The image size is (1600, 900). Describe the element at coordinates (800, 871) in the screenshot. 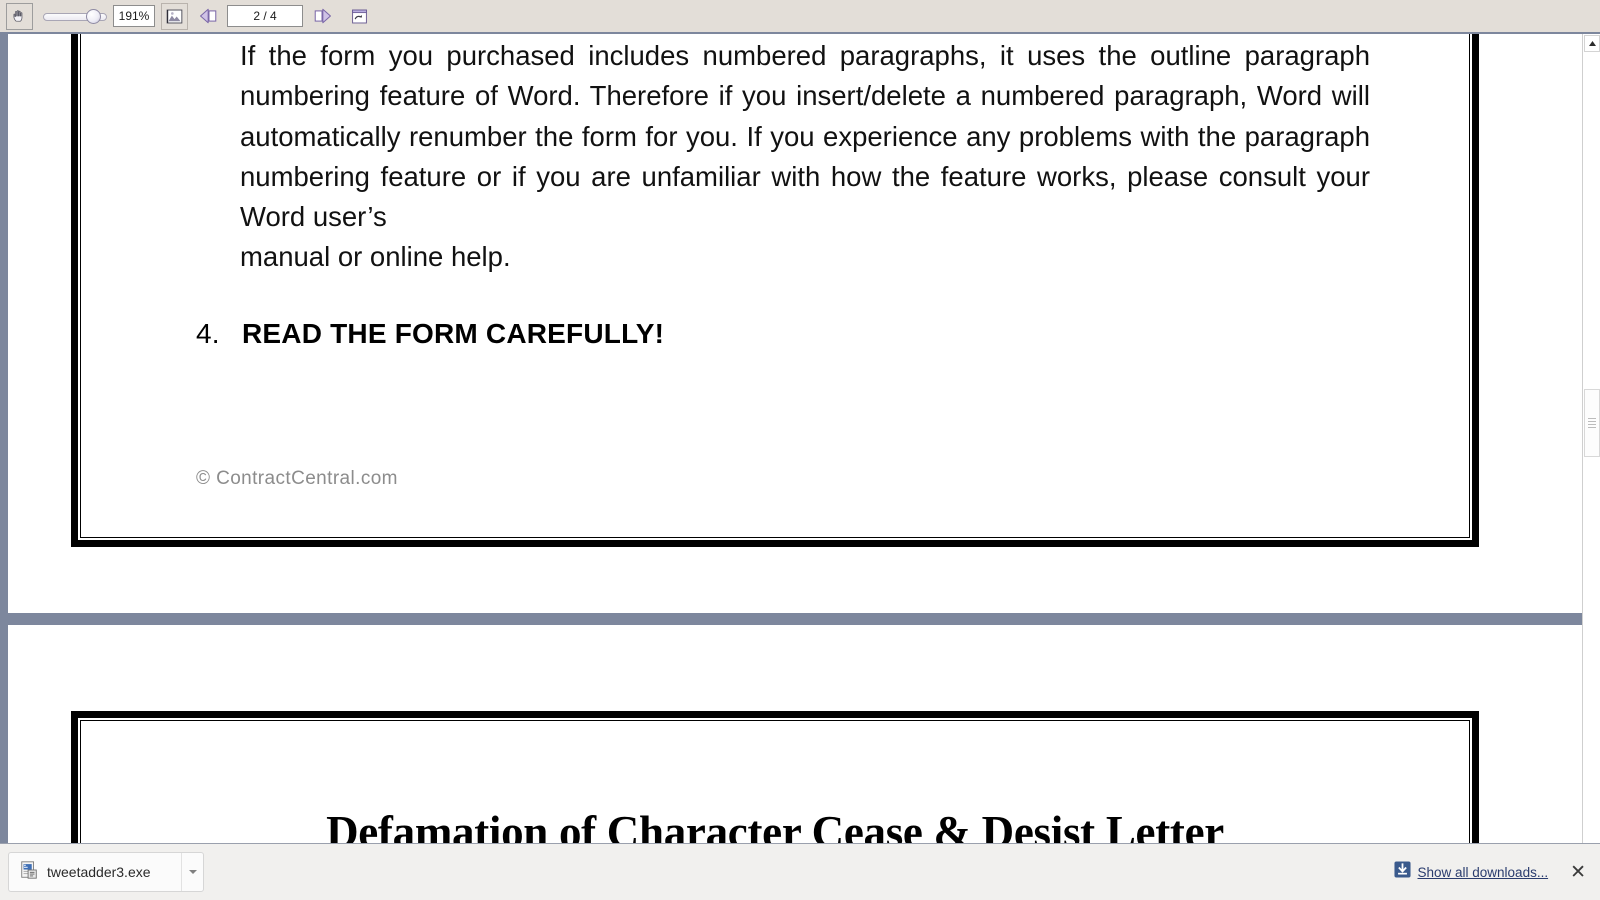

I see `downloads-bar: tweetadder3.exe Show all downloads... ✕` at that location.